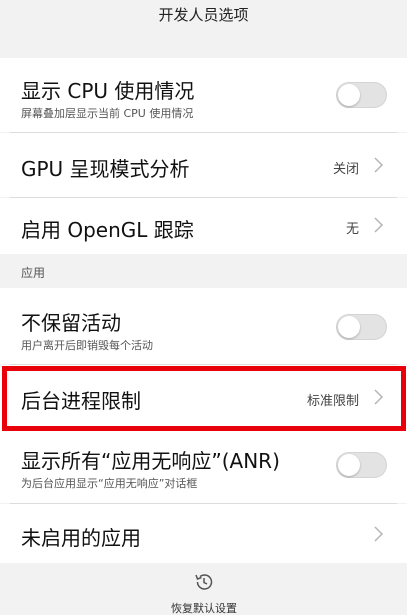 The image size is (407, 615). I want to click on page-title: 开发人员选项, so click(203, 15).